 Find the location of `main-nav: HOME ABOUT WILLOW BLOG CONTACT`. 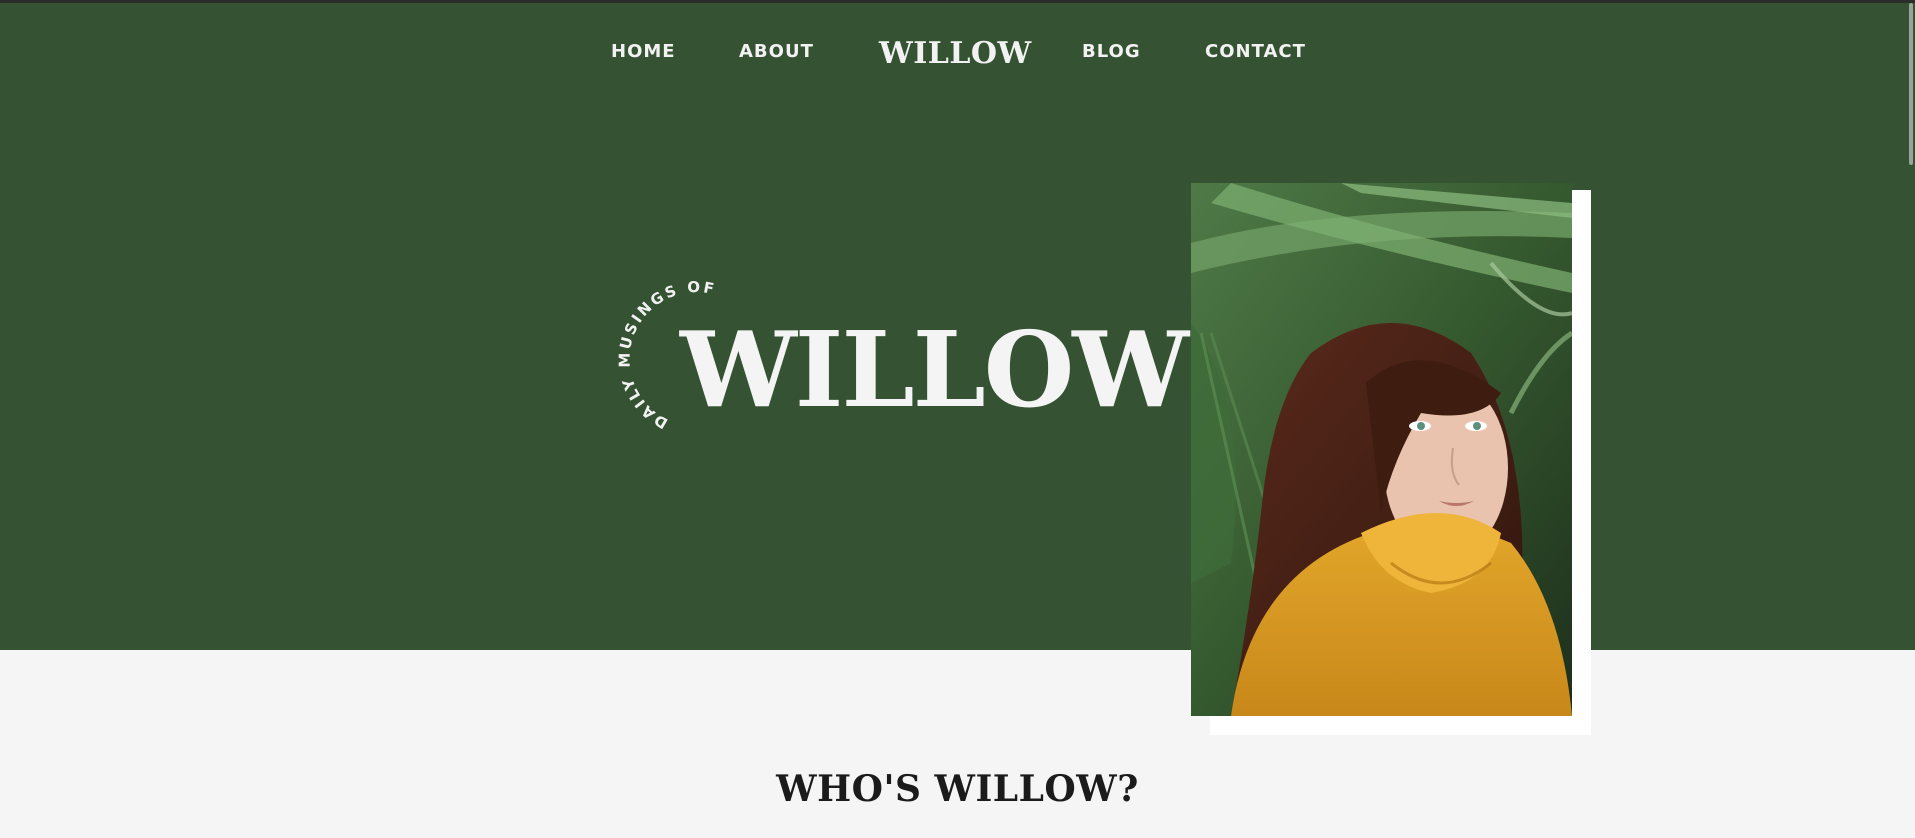

main-nav: HOME ABOUT WILLOW BLOG CONTACT is located at coordinates (957, 53).